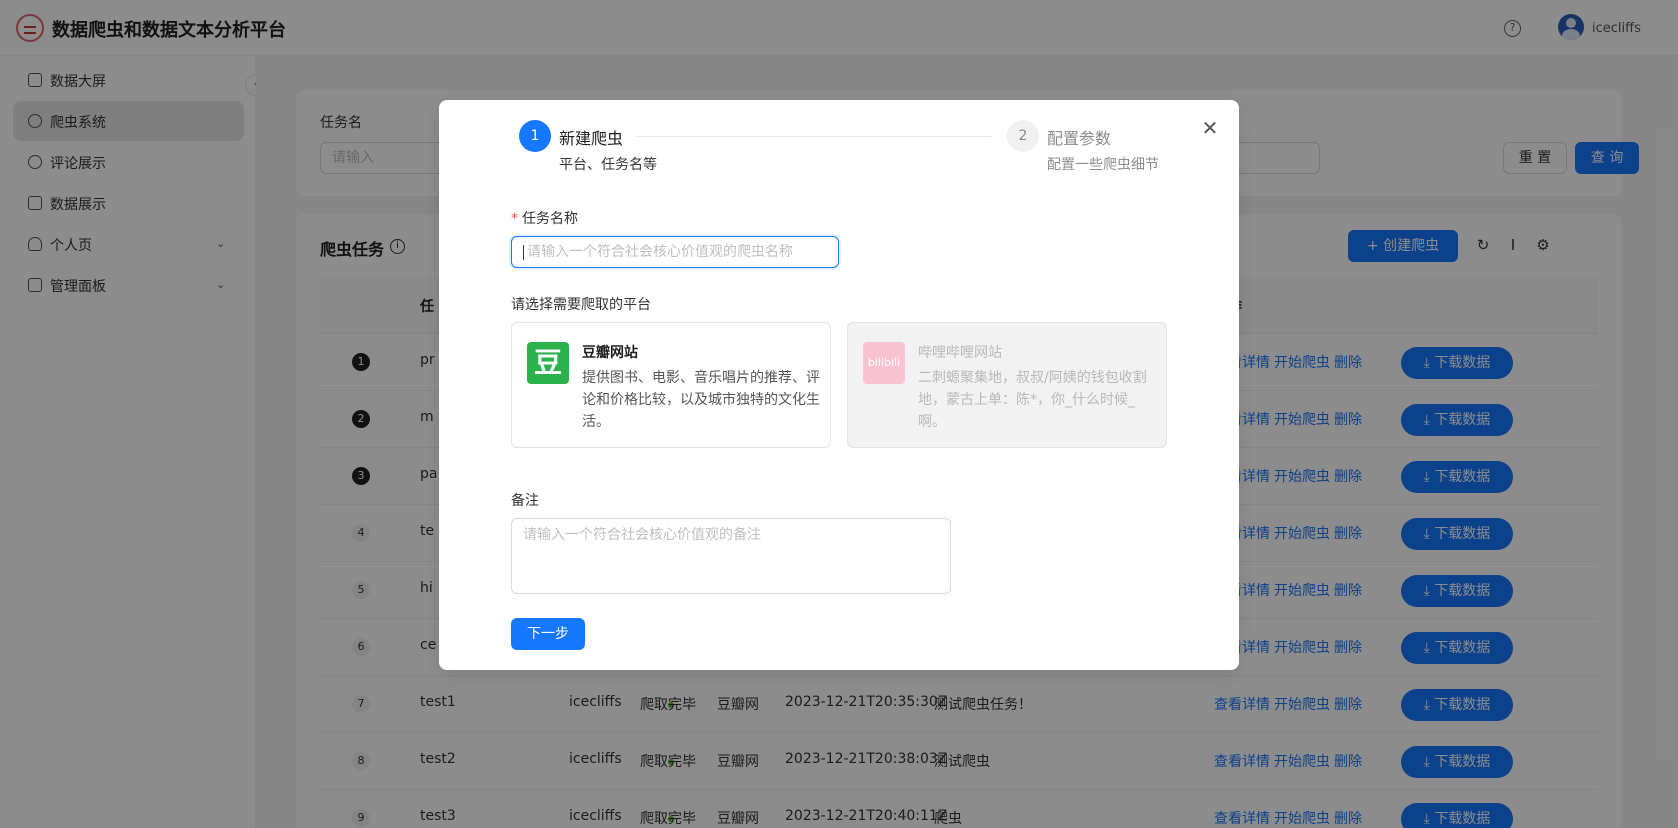  Describe the element at coordinates (535, 136) in the screenshot. I see `step-1-indicator: 1` at that location.